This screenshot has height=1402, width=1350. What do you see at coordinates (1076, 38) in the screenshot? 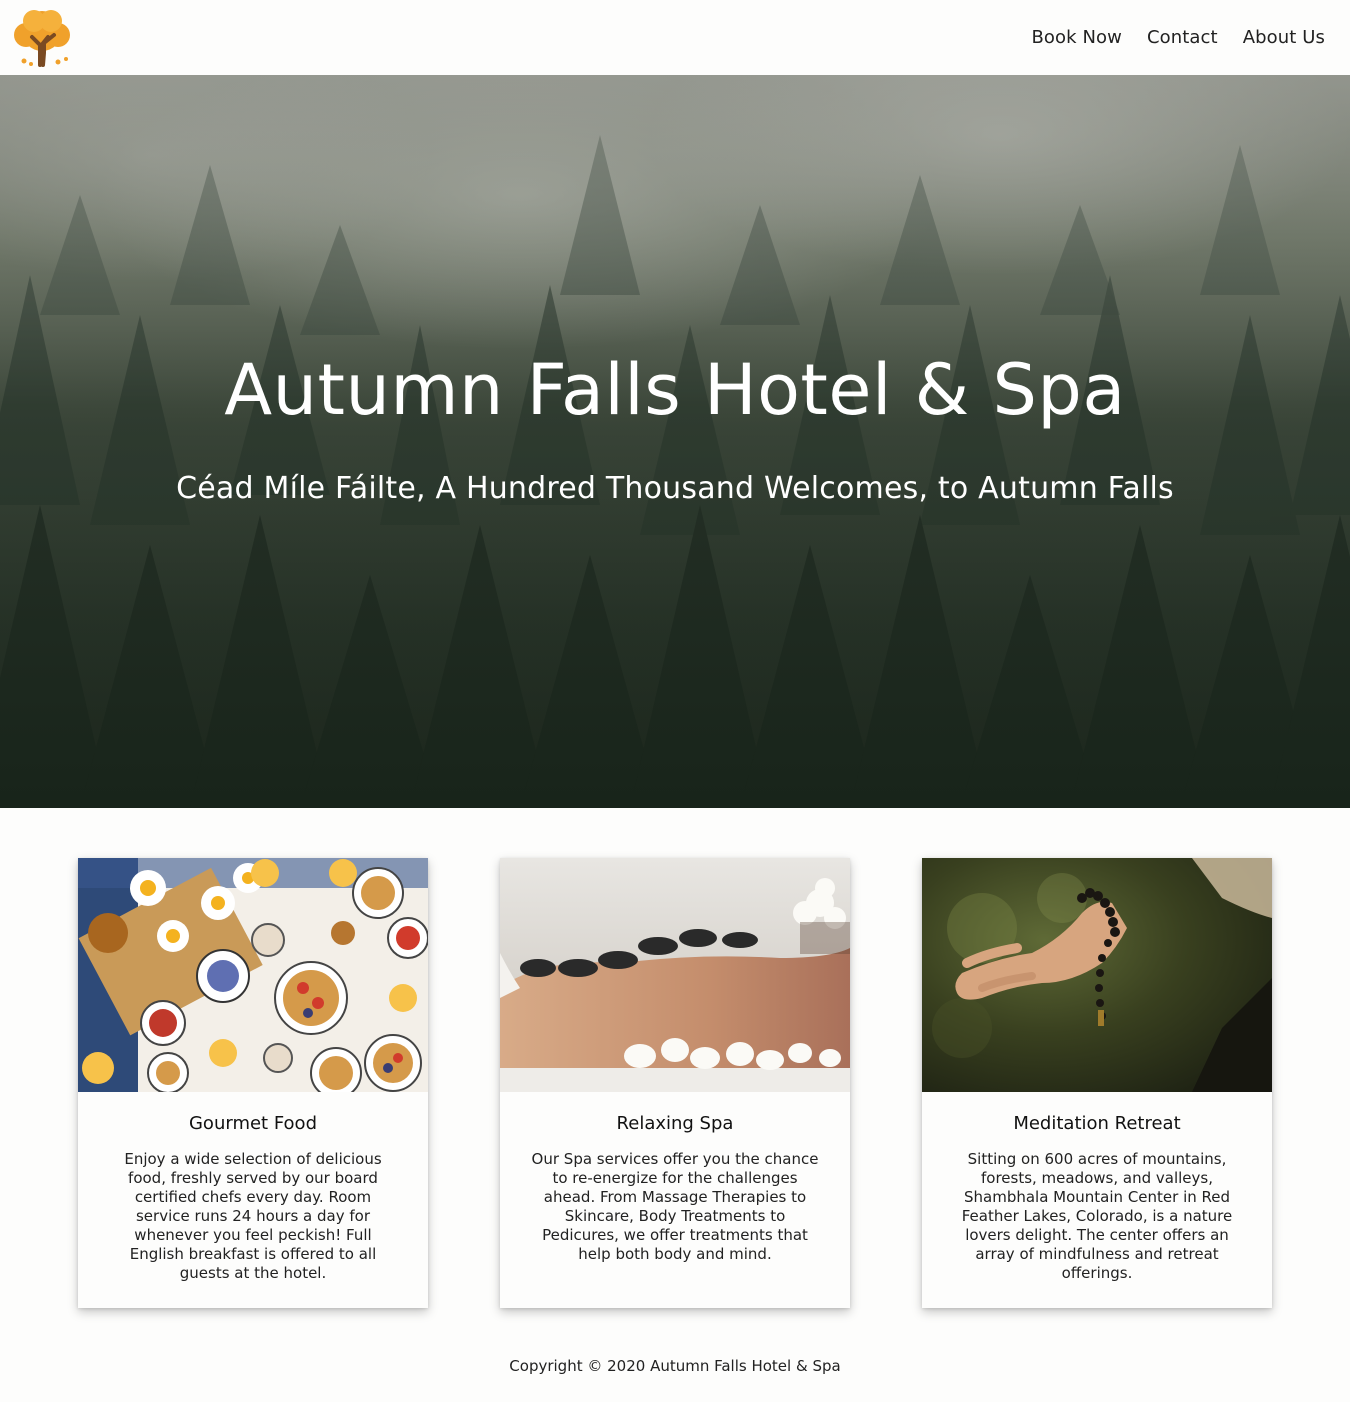
I see `nav-book-now: Book Now` at bounding box center [1076, 38].